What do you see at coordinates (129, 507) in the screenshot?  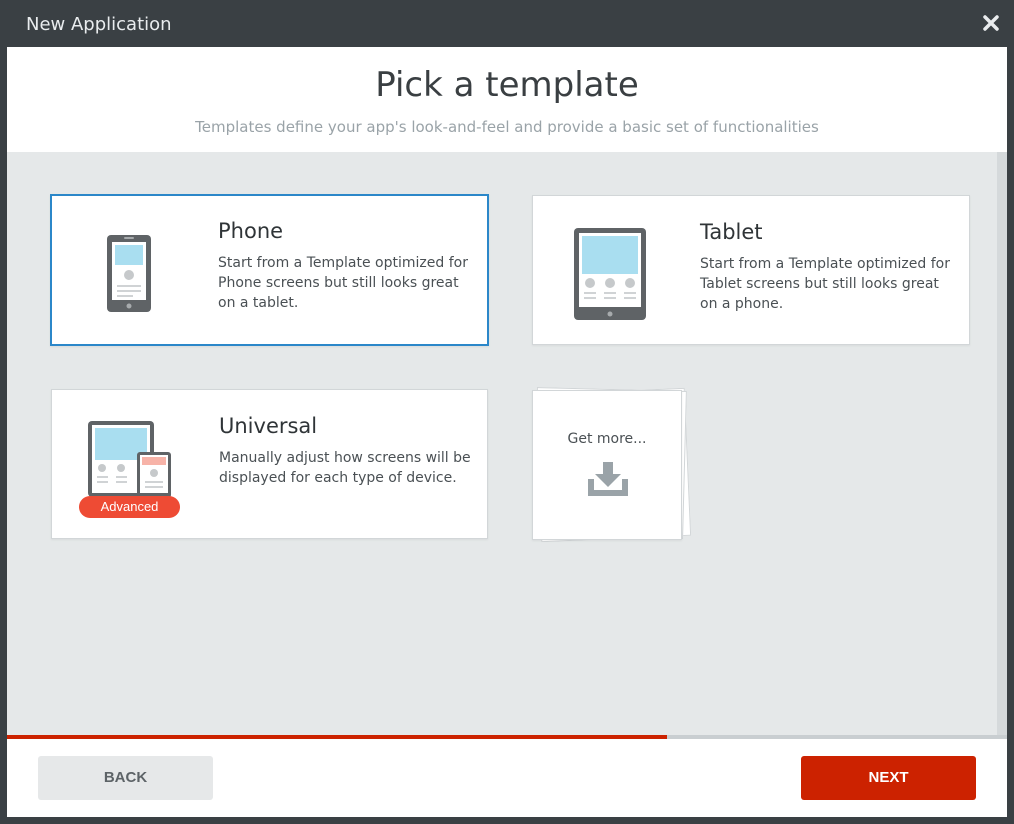 I see `advanced-badge: Advanced` at bounding box center [129, 507].